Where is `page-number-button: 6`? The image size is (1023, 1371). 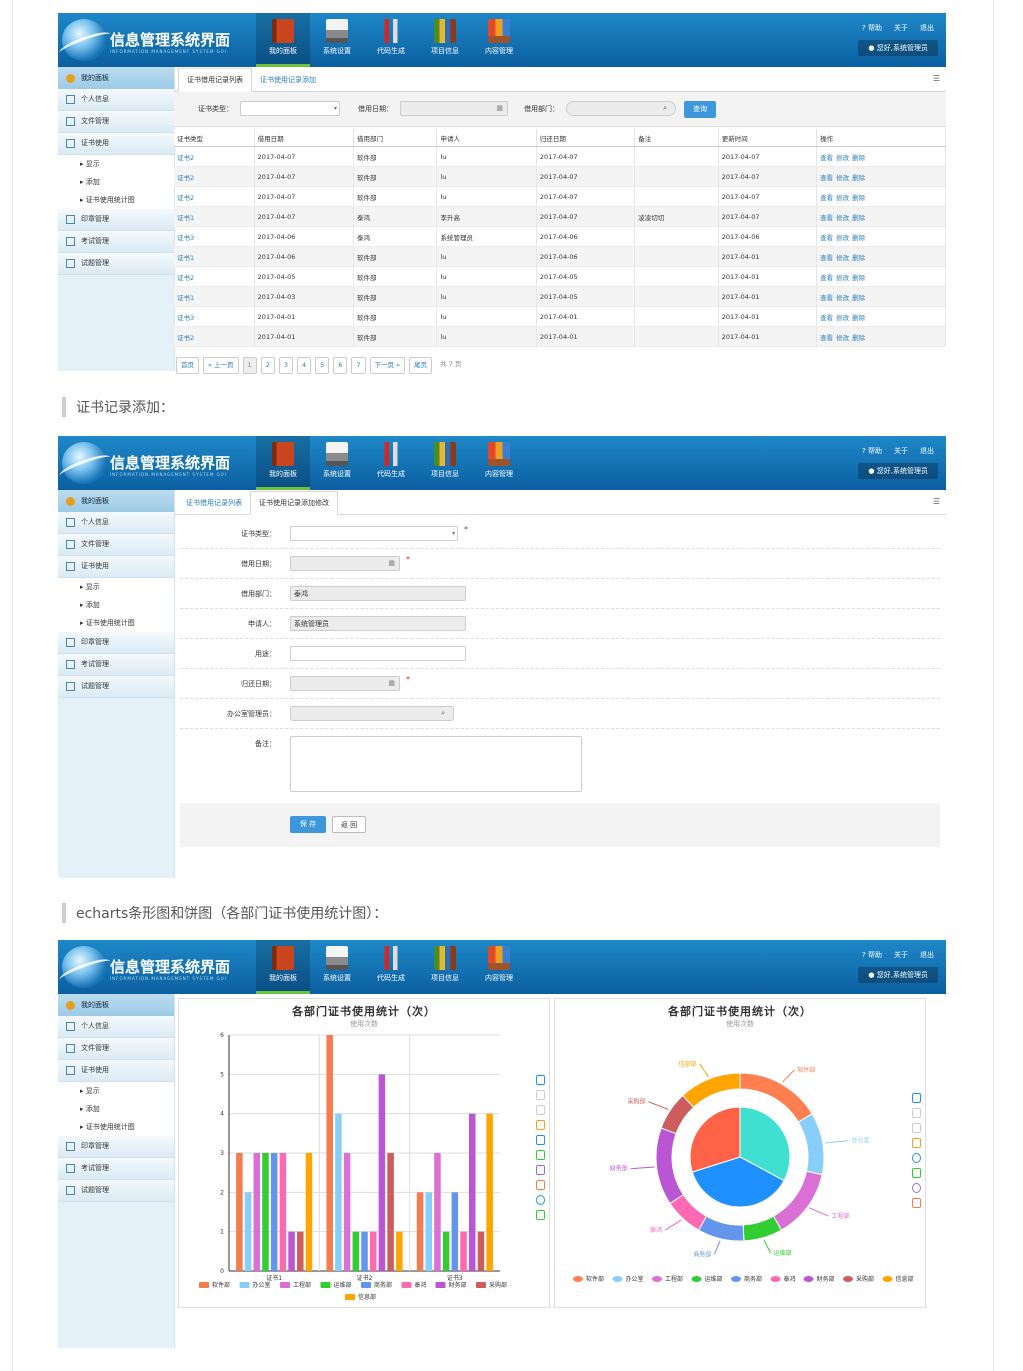
page-number-button: 6 is located at coordinates (340, 365).